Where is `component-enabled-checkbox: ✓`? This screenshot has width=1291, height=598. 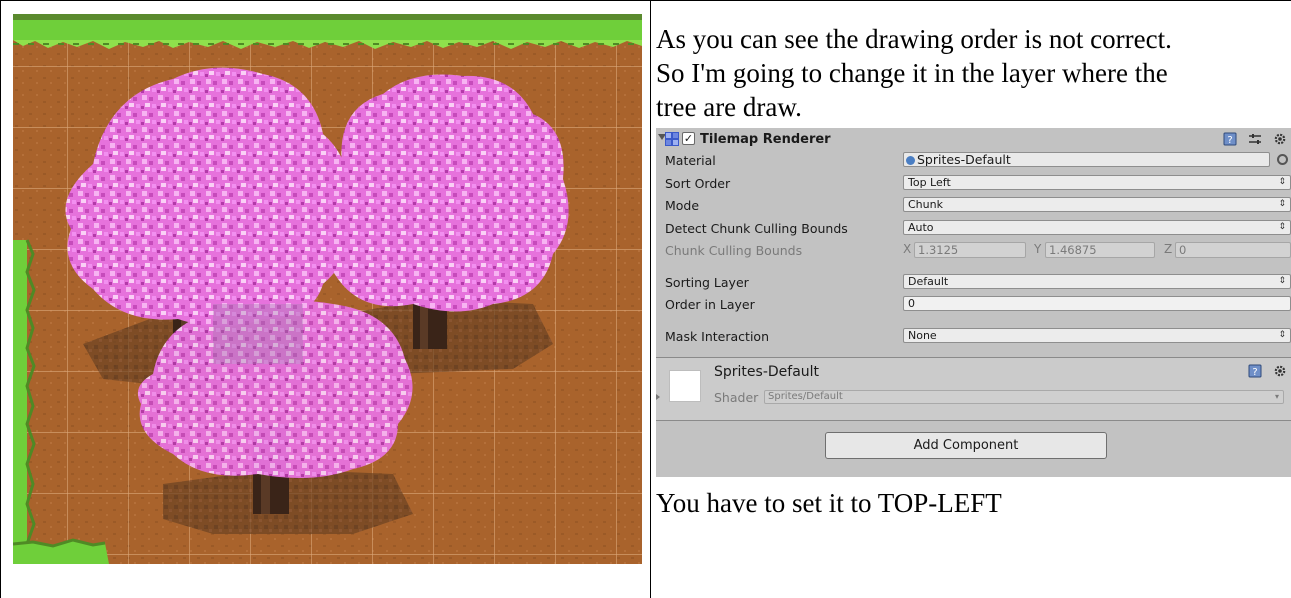 component-enabled-checkbox: ✓ is located at coordinates (688, 138).